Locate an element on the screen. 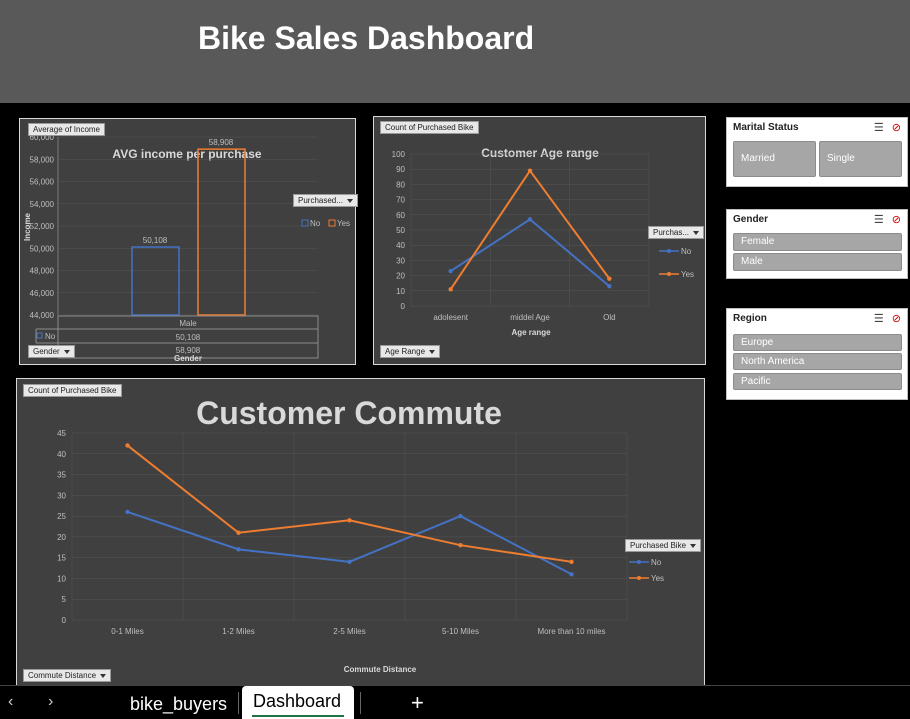 Image resolution: width=910 pixels, height=719 pixels. ytick-label: 50 is located at coordinates (400, 230).